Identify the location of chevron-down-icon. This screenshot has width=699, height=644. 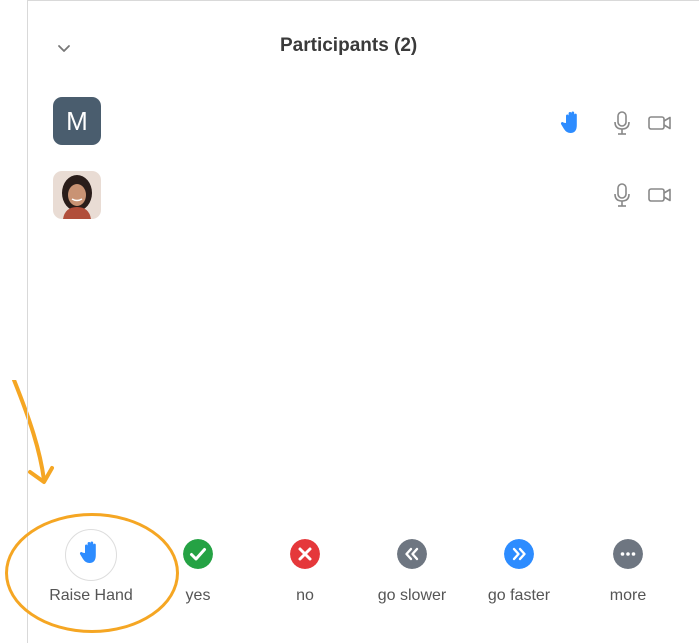
(64, 48).